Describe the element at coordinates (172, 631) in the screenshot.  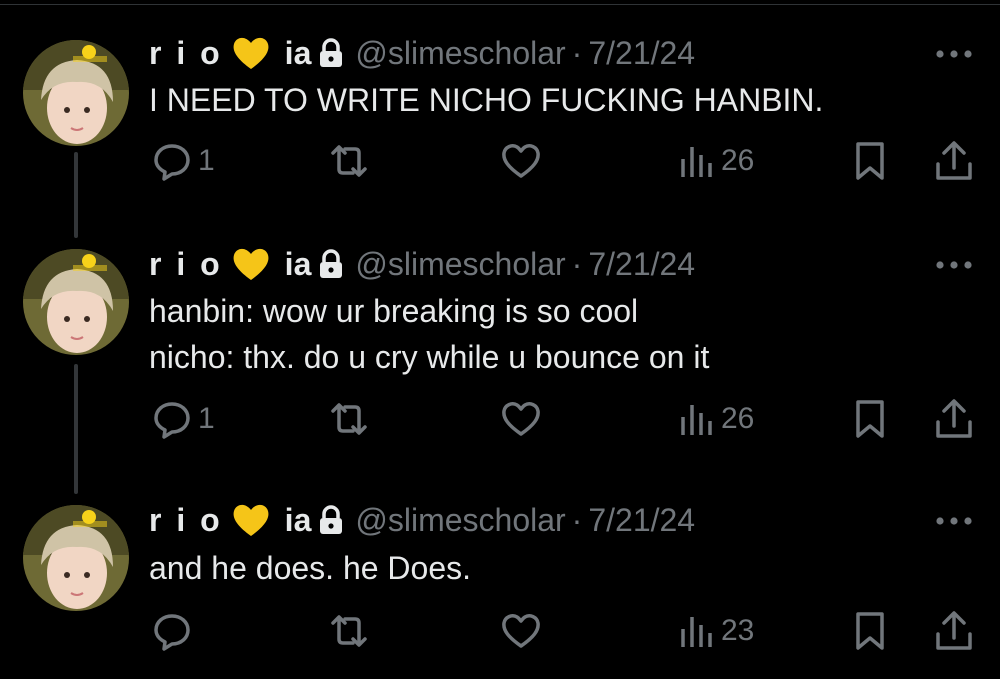
I see `reply-icon` at that location.